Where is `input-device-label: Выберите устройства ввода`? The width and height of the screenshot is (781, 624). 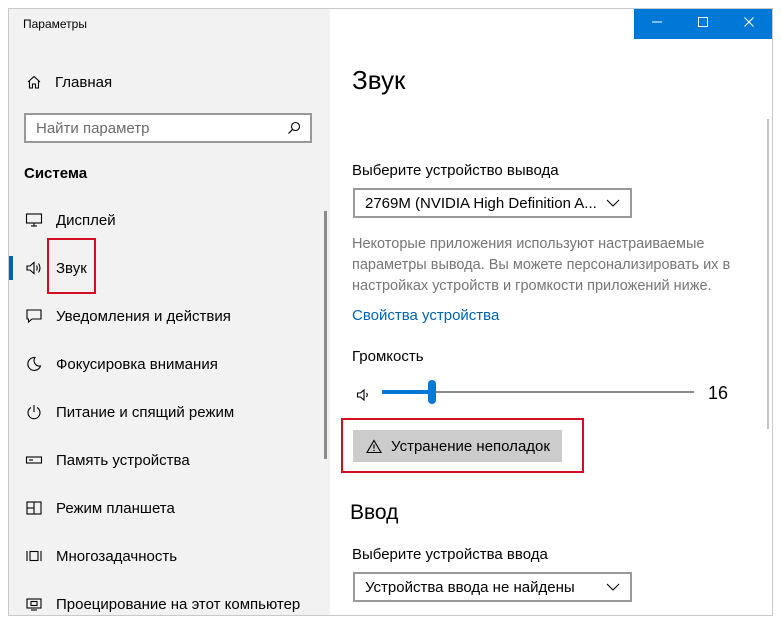 input-device-label: Выберите устройства ввода is located at coordinates (450, 554).